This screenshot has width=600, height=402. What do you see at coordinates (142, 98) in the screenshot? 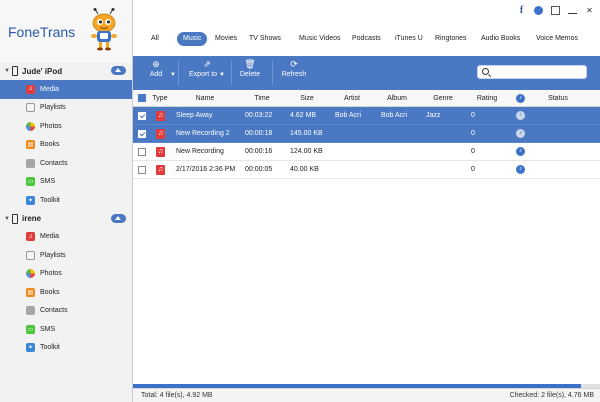
I see `select-all-checkbox` at bounding box center [142, 98].